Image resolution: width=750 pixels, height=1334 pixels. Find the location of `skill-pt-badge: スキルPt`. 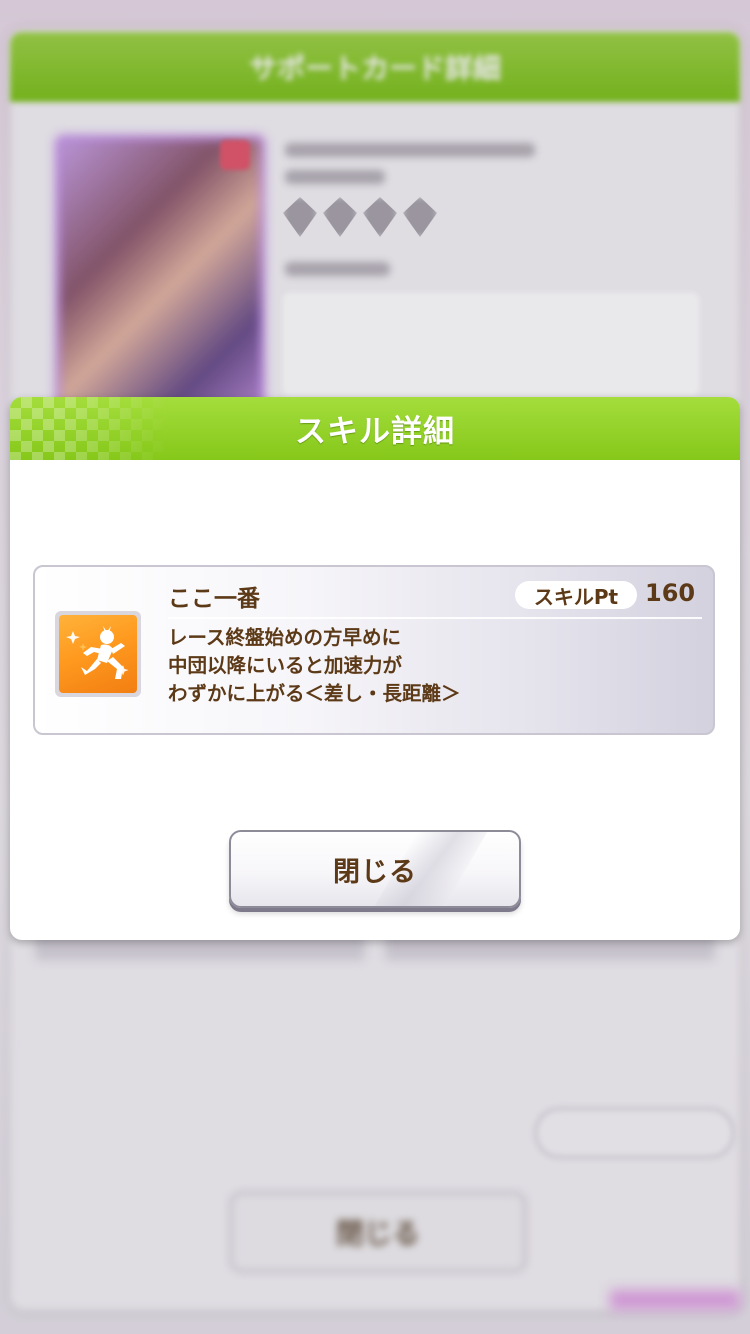

skill-pt-badge: スキルPt is located at coordinates (576, 595).